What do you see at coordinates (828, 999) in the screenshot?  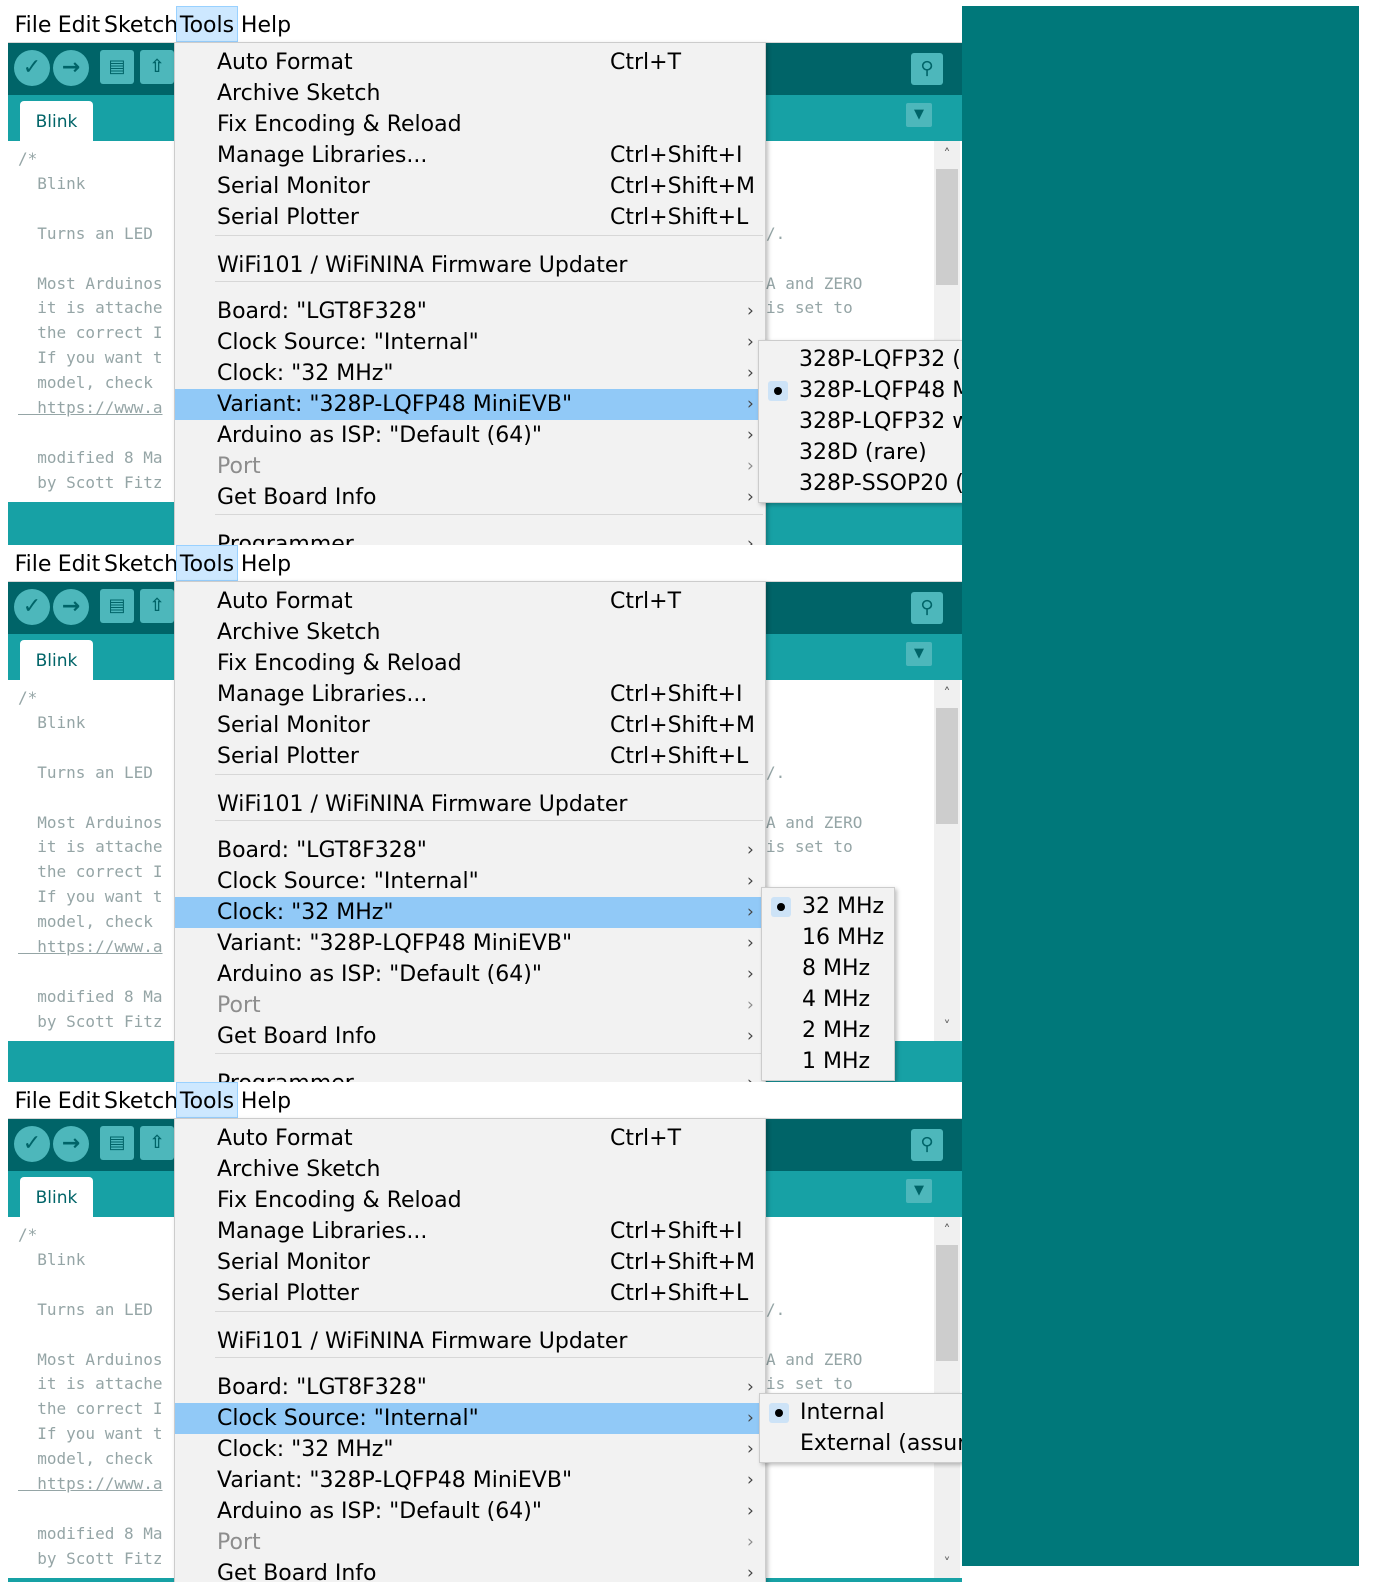 I see `submenu-option: 4 MHz` at bounding box center [828, 999].